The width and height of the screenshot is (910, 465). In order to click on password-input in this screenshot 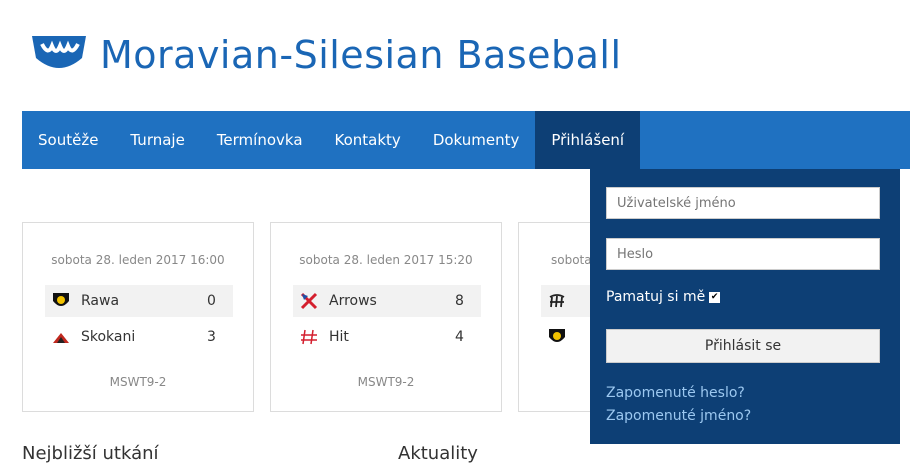, I will do `click(743, 254)`.